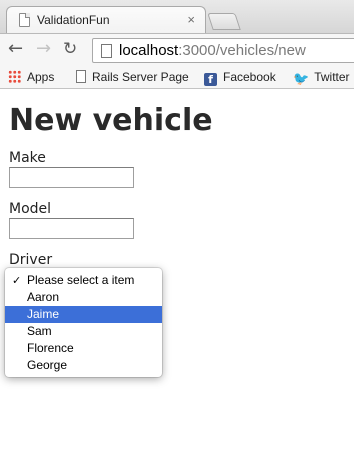  Describe the element at coordinates (83, 314) in the screenshot. I see `driver-option-highlighted: Jaime` at that location.